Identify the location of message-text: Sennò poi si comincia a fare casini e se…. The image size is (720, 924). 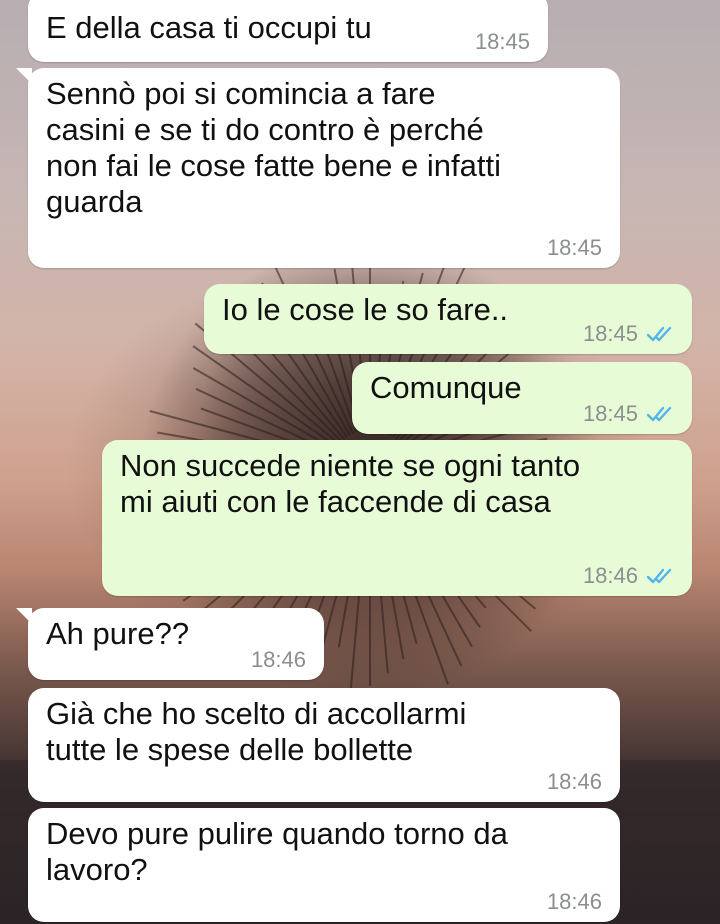
(273, 147).